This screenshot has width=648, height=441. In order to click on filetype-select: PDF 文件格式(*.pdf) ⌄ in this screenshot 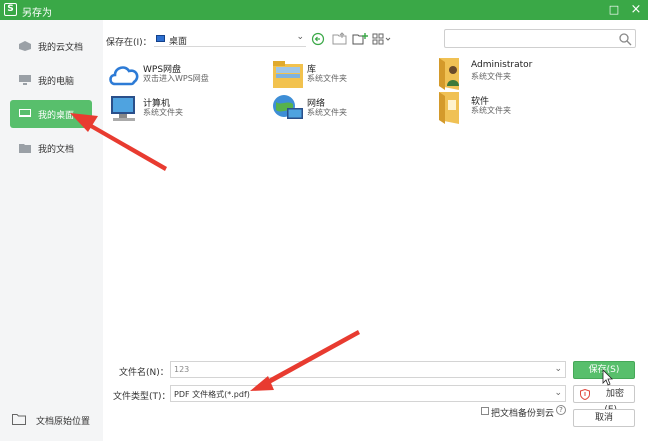, I will do `click(368, 393)`.